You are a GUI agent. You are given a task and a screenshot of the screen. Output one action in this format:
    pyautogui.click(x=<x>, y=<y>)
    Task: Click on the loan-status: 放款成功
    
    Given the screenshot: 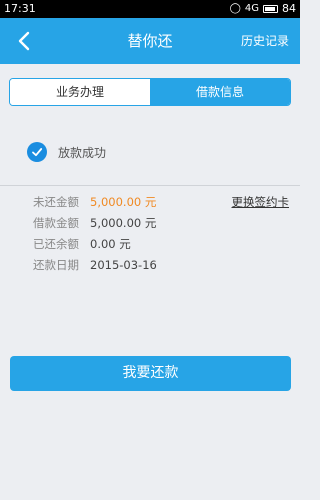 What is the action you would take?
    pyautogui.click(x=66, y=152)
    